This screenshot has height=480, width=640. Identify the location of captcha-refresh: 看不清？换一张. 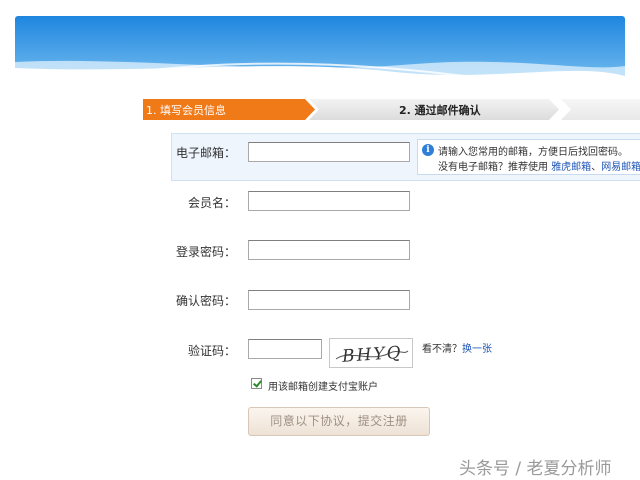
(457, 347).